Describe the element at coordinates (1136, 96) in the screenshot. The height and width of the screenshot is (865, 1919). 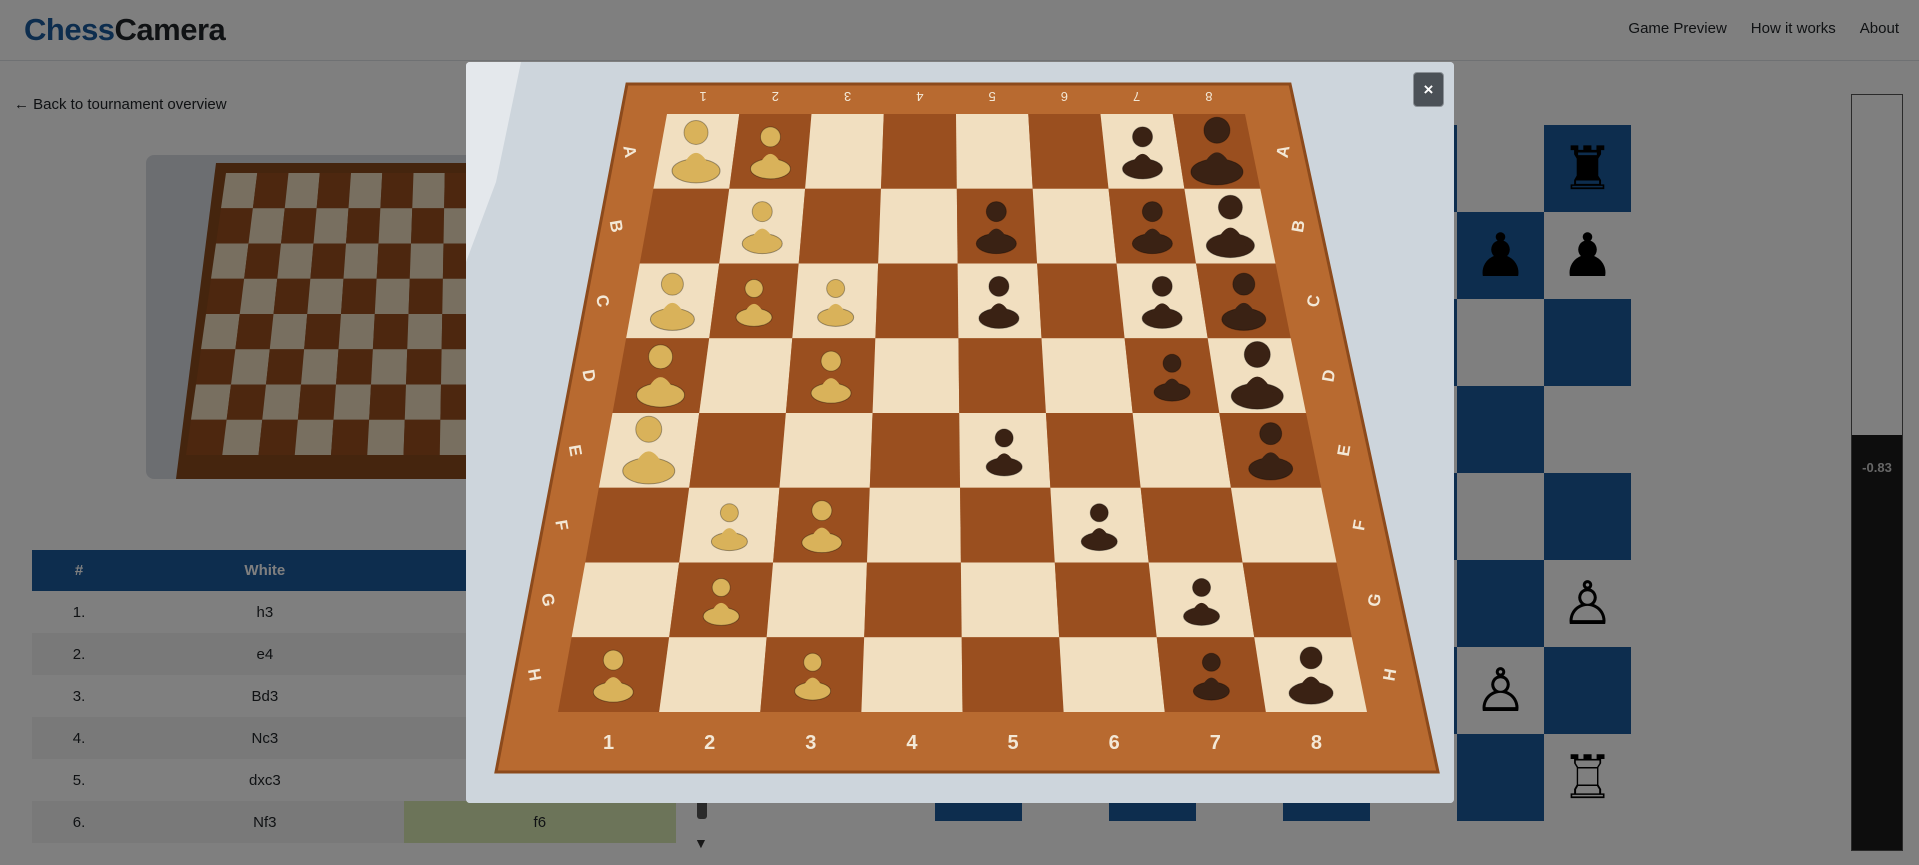
I see `board-file-label-top: 7` at that location.